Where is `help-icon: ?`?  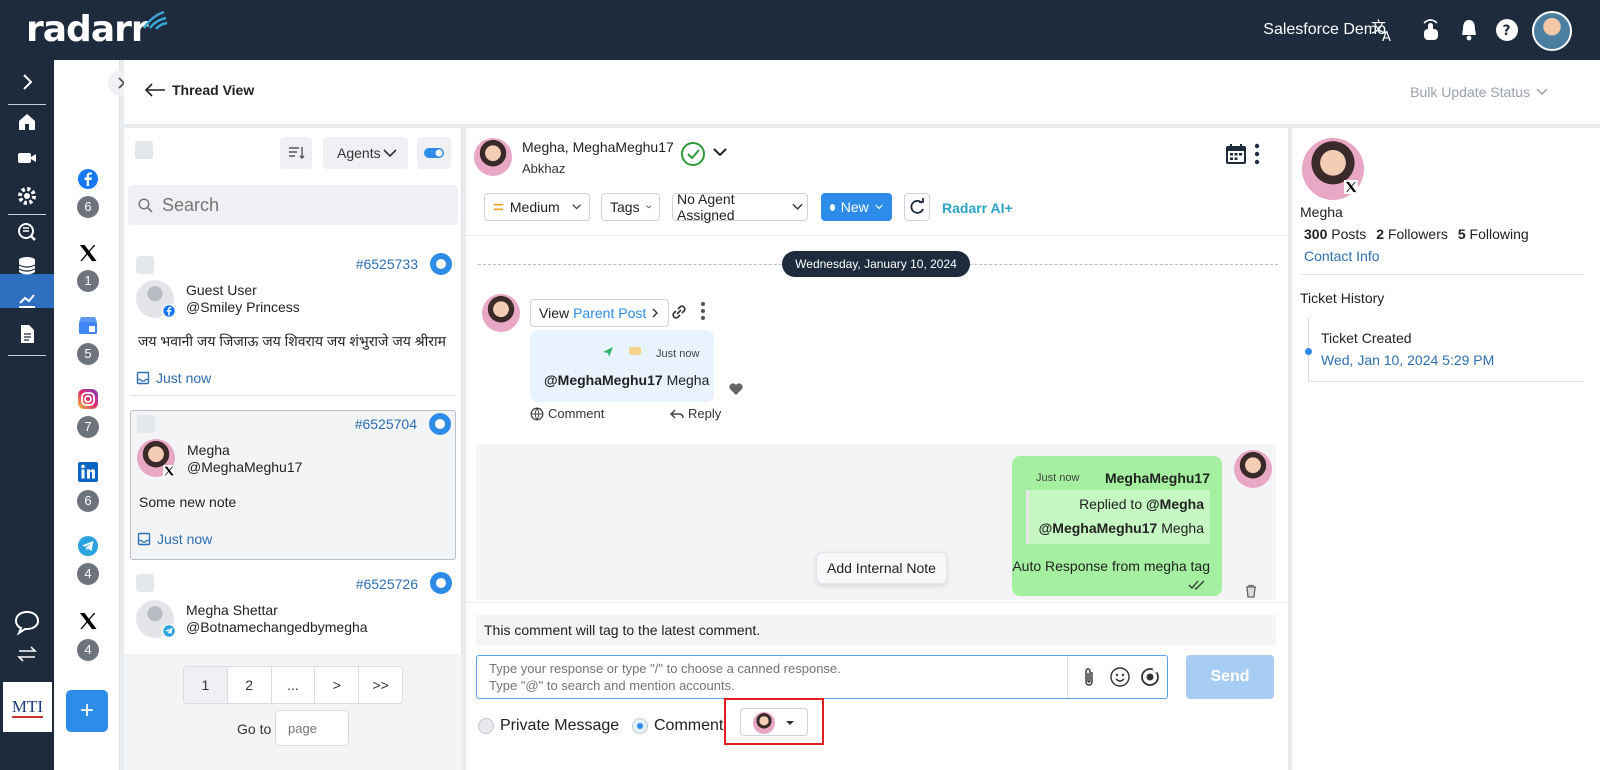 help-icon: ? is located at coordinates (1507, 30).